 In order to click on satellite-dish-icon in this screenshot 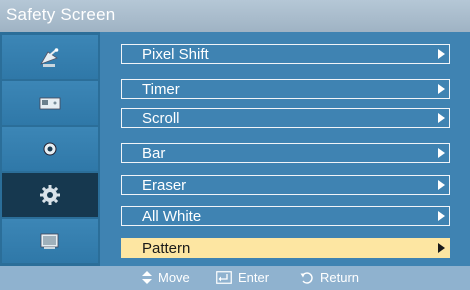, I will do `click(49, 57)`.